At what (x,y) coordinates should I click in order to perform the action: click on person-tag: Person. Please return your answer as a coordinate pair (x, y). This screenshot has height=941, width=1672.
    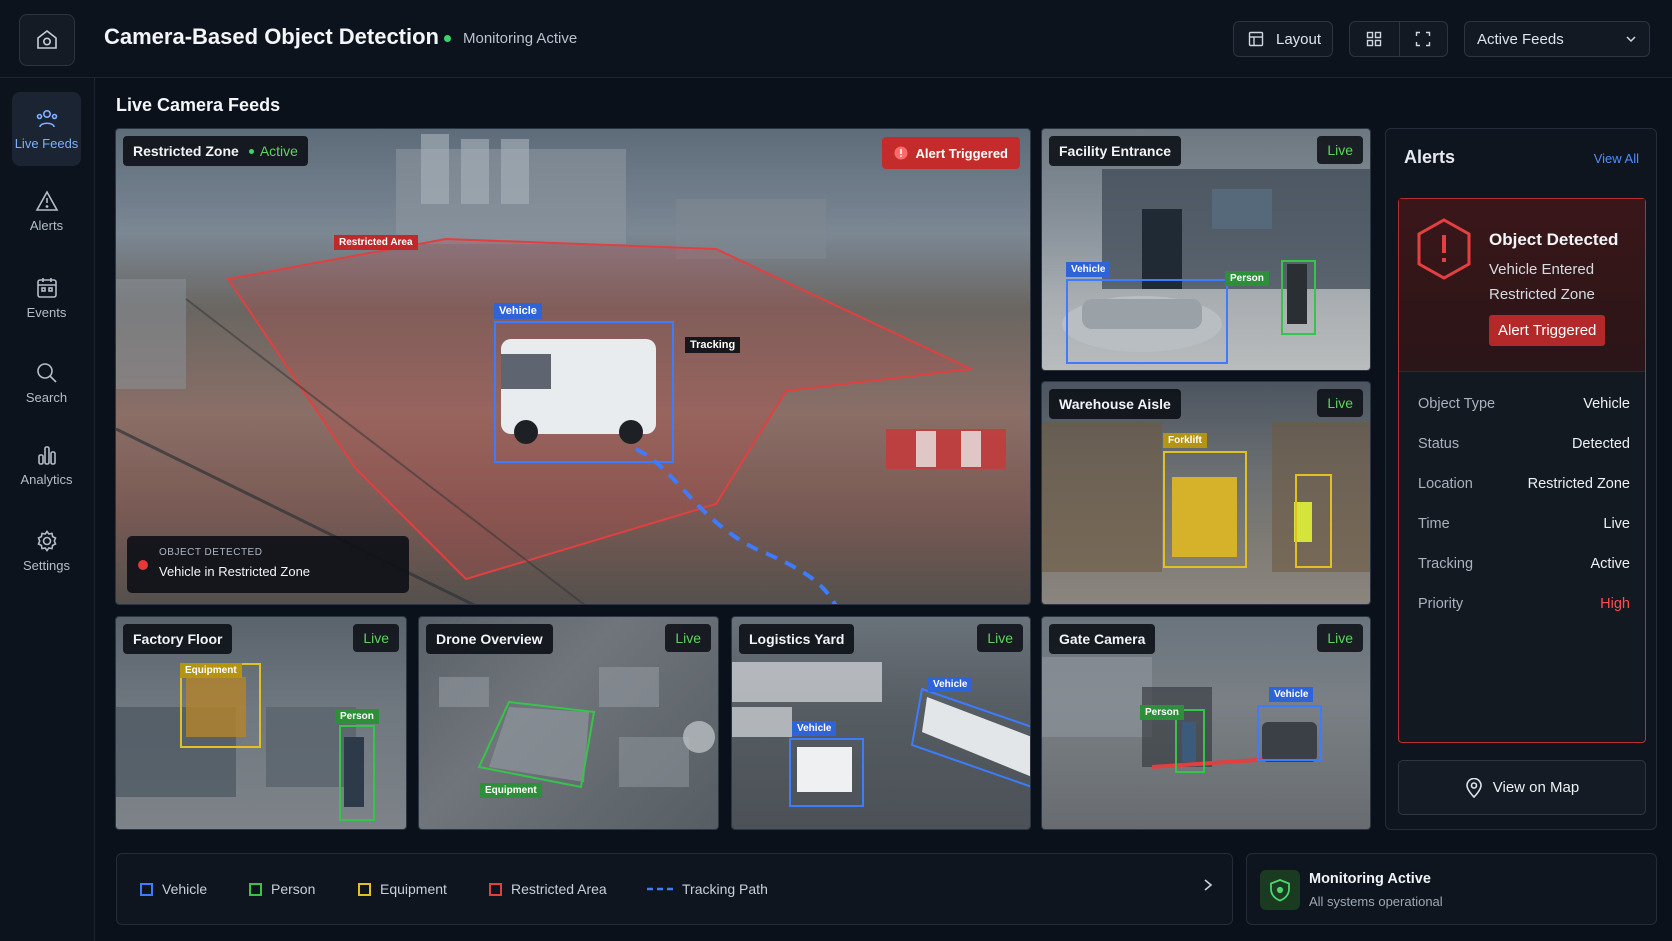
    Looking at the image, I should click on (1162, 712).